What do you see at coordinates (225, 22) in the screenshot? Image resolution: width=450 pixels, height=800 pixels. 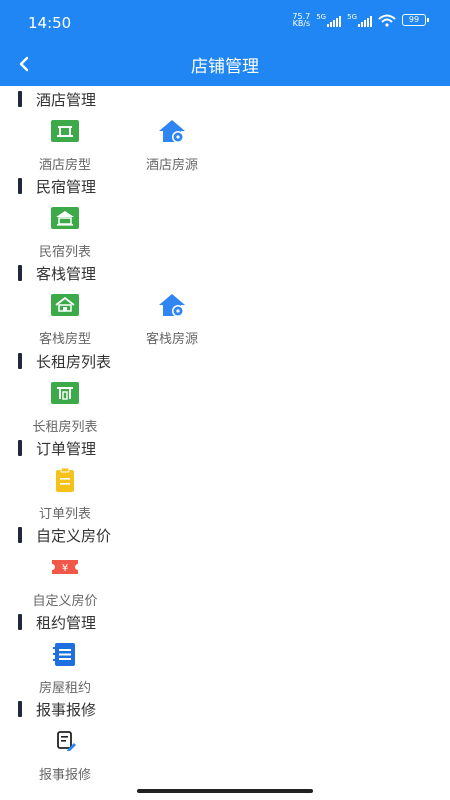 I see `status-bar: 14:50 75.7 KB/s 5G 5G 99` at bounding box center [225, 22].